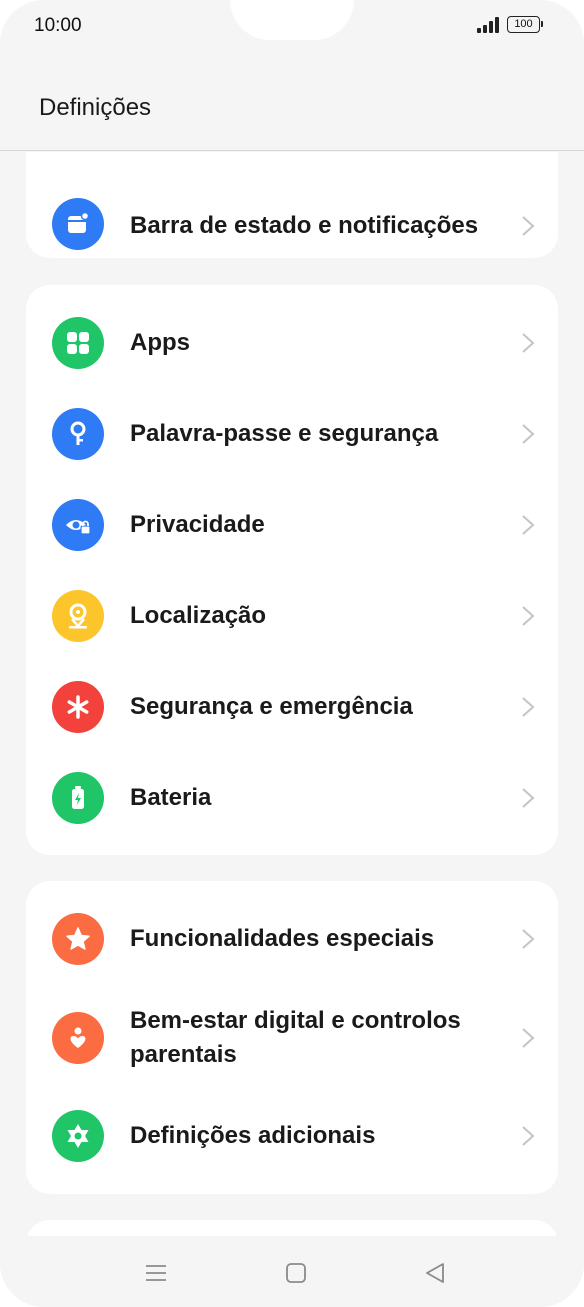 This screenshot has width=584, height=1307. What do you see at coordinates (160, 342) in the screenshot?
I see `settings-item-label: Apps` at bounding box center [160, 342].